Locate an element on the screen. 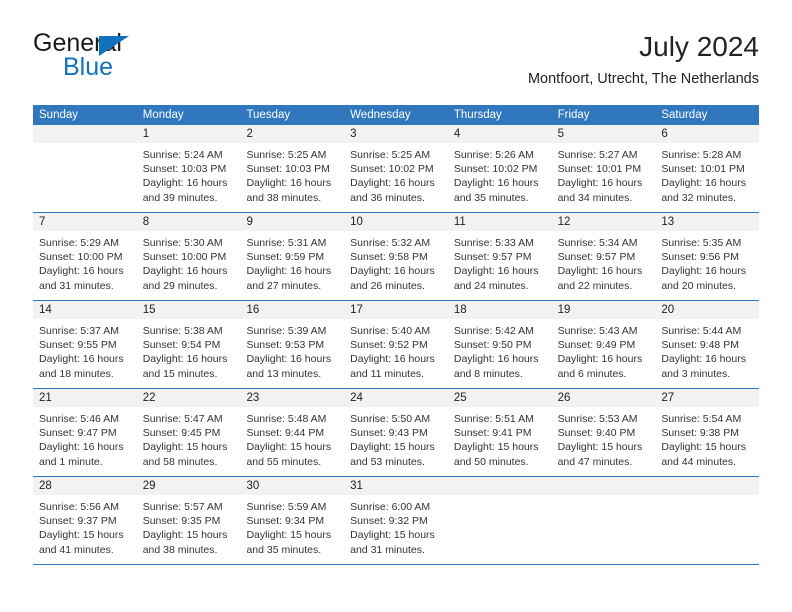 Image resolution: width=792 pixels, height=612 pixels. page-title: July 2024 is located at coordinates (699, 46).